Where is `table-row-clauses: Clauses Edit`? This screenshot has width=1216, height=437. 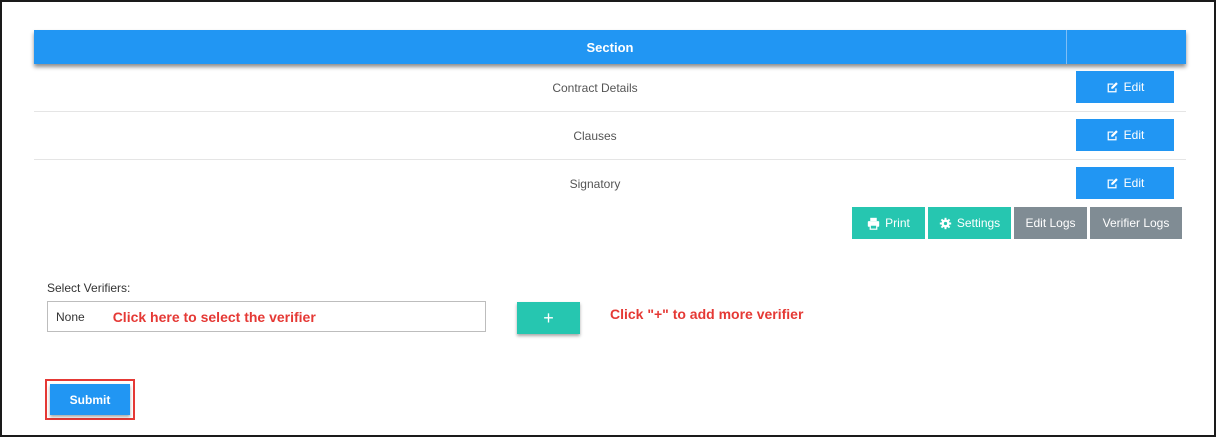
table-row-clauses: Clauses Edit is located at coordinates (610, 136).